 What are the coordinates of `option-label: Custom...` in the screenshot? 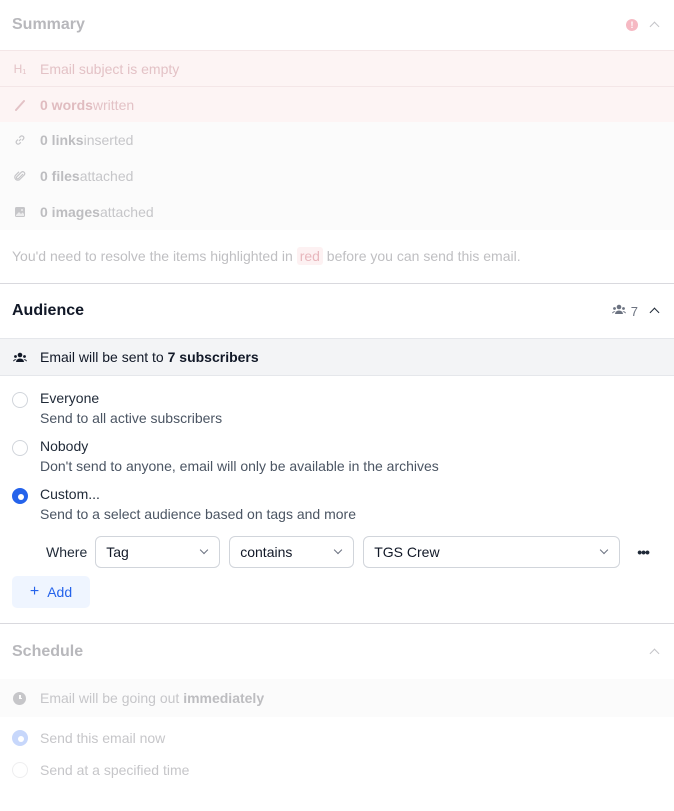 It's located at (70, 494).